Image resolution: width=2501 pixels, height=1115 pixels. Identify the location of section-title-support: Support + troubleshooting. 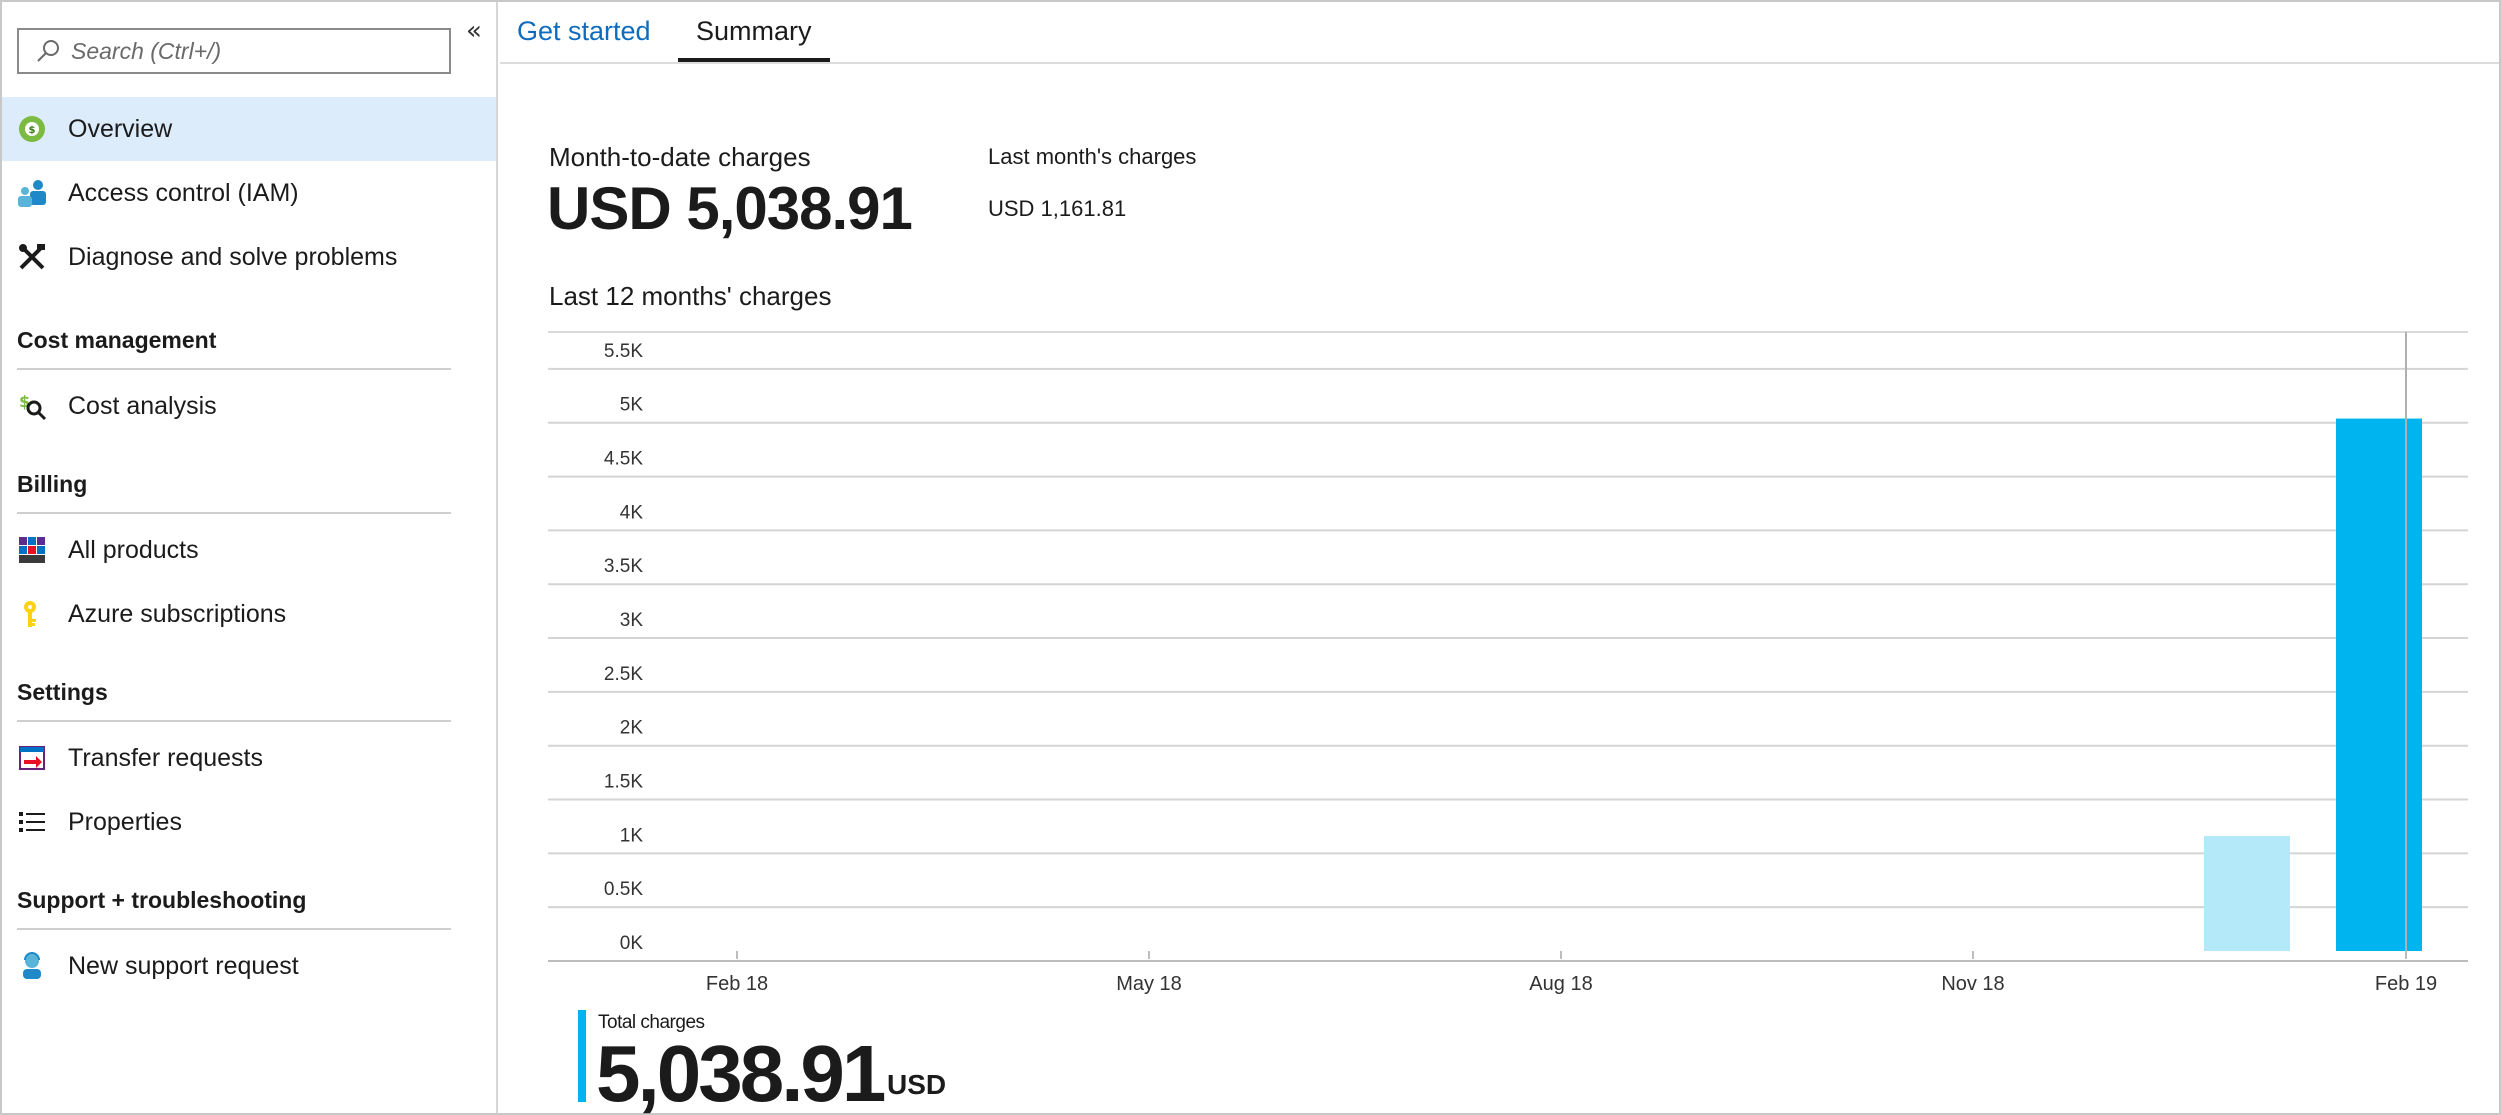
(162, 900).